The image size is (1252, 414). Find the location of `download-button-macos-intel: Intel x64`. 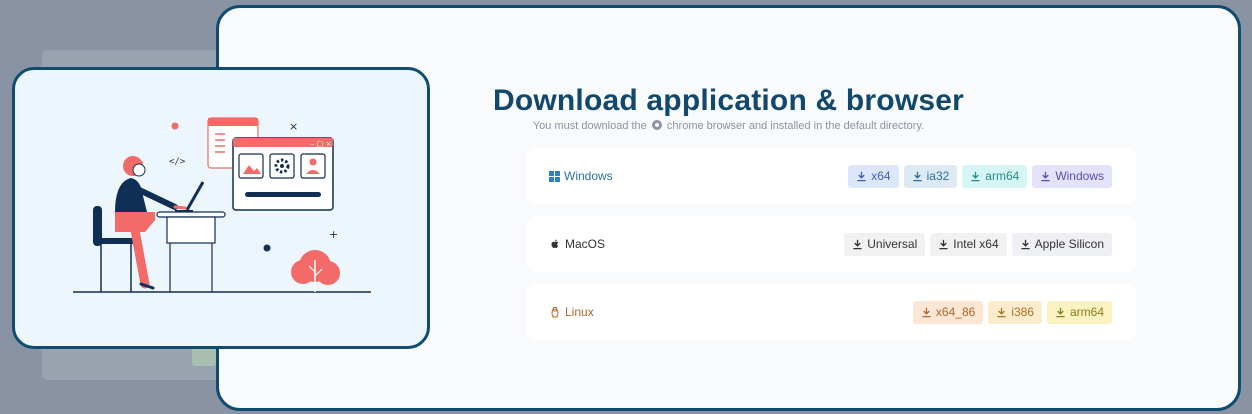

download-button-macos-intel: Intel x64 is located at coordinates (968, 244).